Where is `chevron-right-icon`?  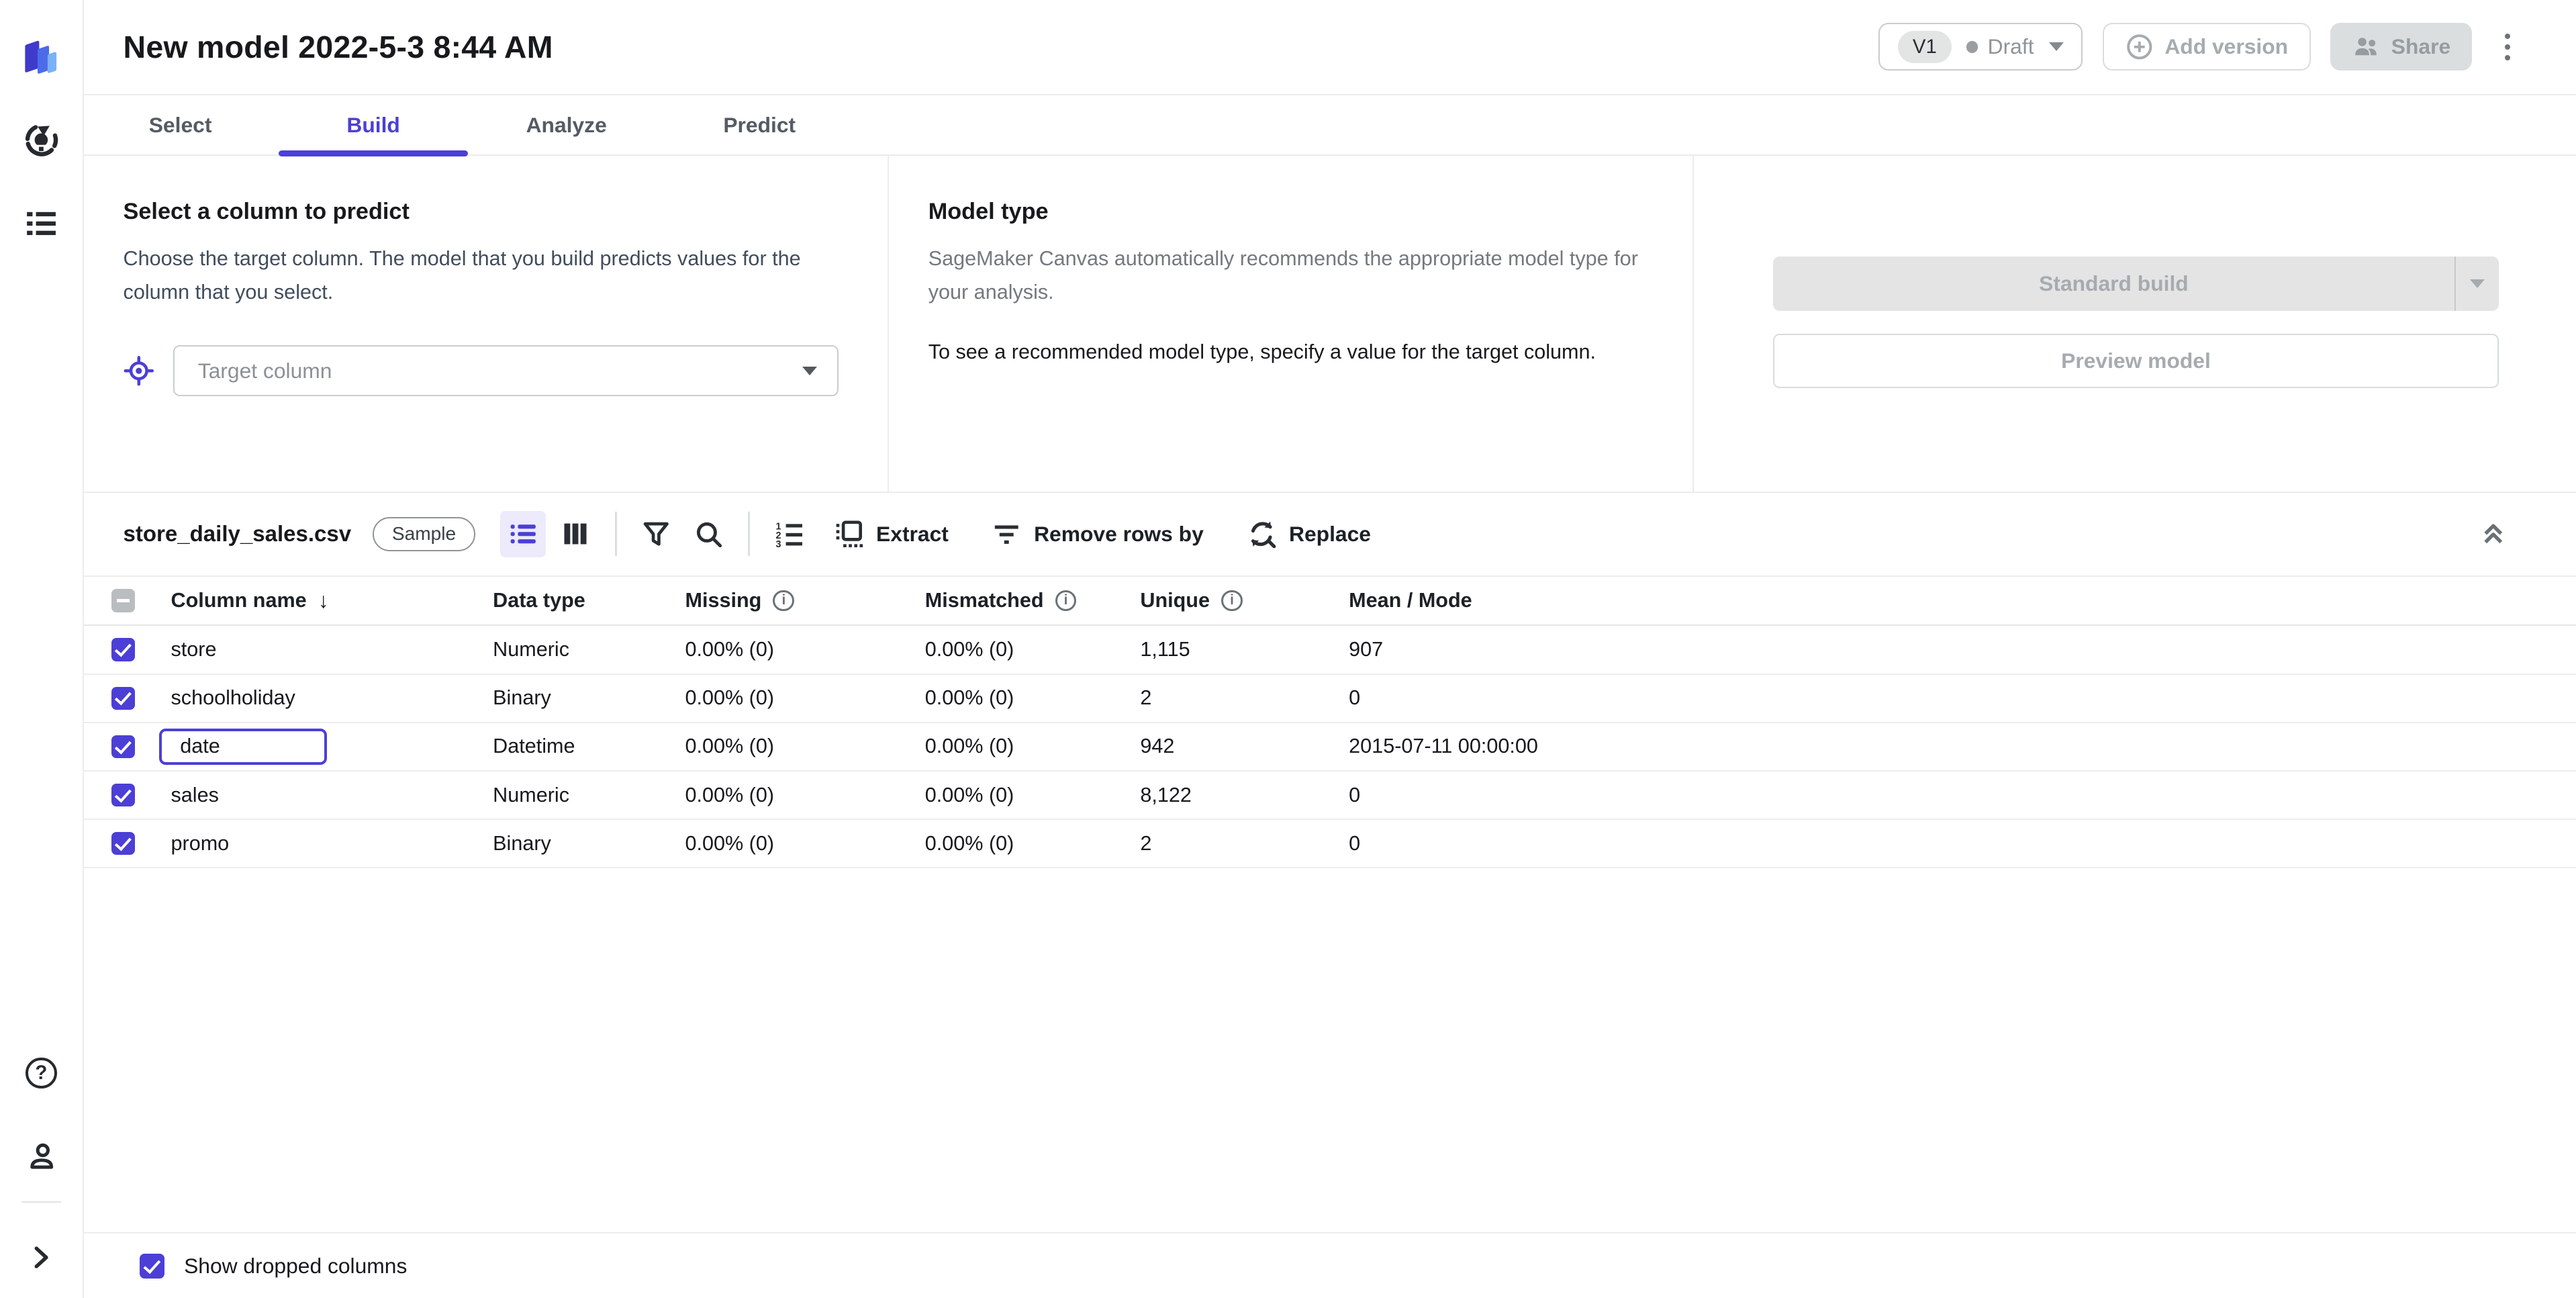
chevron-right-icon is located at coordinates (41, 1257).